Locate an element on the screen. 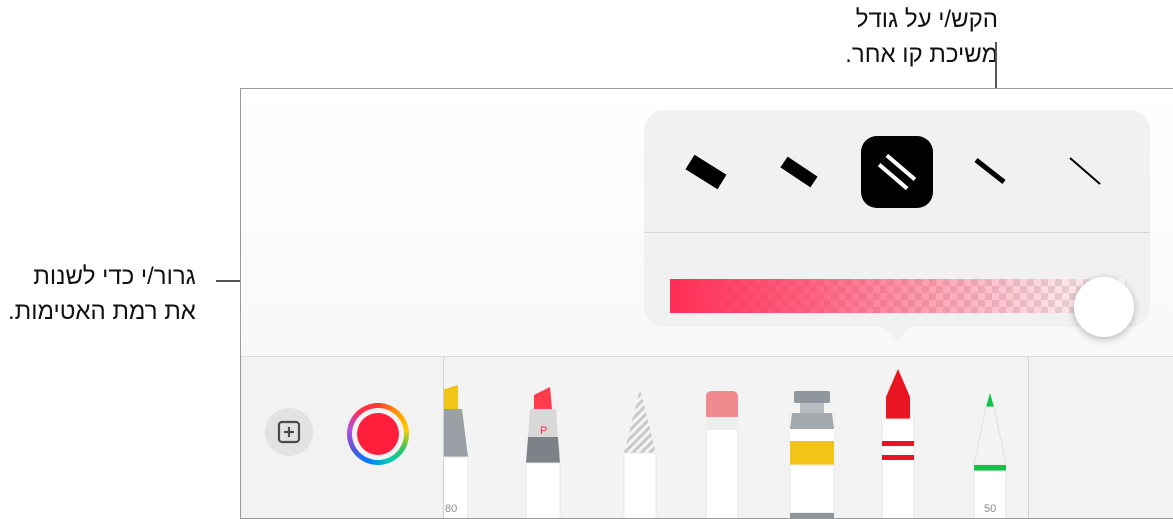  fine-pen-width-label: 50 is located at coordinates (990, 509).